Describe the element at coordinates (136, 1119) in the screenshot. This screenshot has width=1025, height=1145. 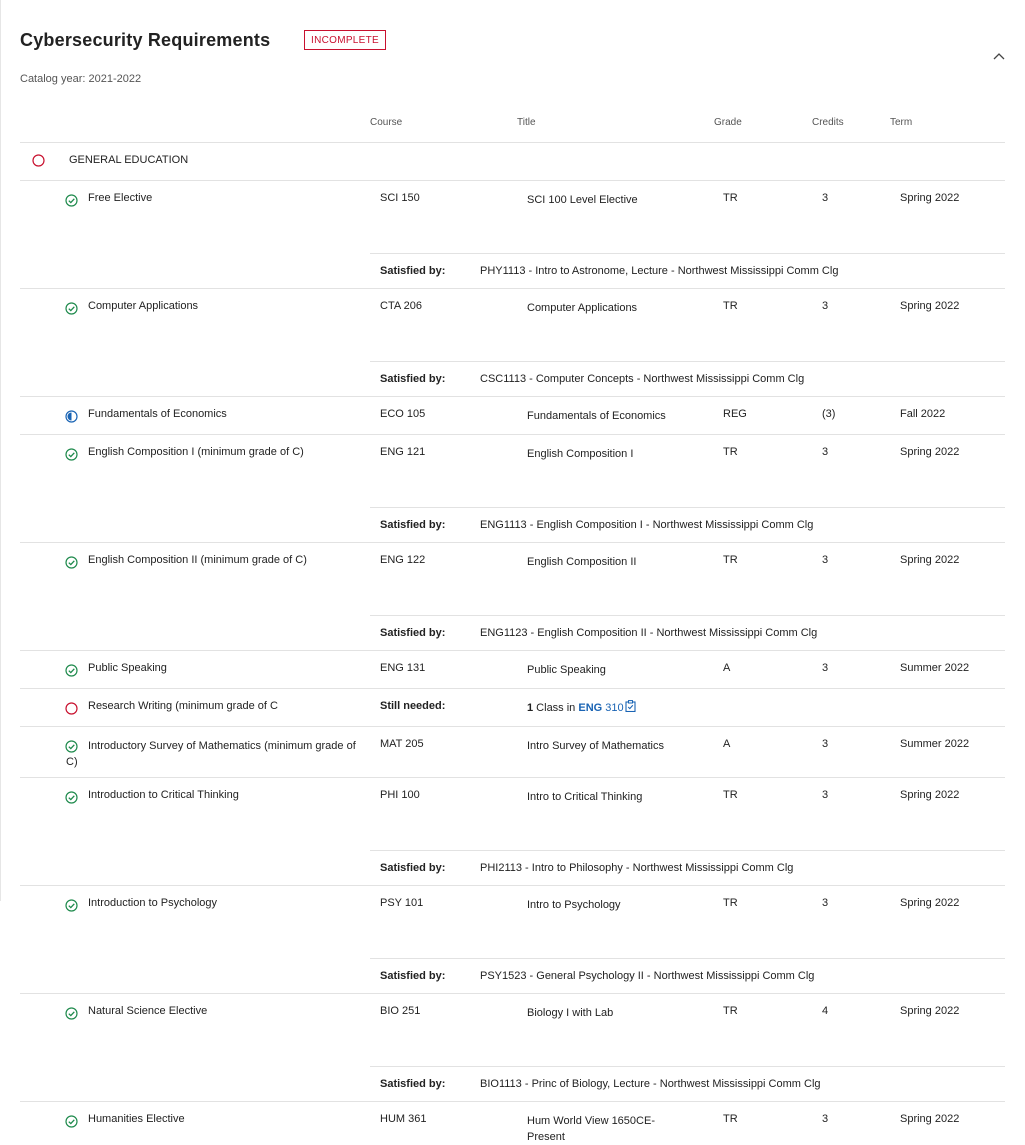
I see `requirement-name: Humanities Elective` at that location.